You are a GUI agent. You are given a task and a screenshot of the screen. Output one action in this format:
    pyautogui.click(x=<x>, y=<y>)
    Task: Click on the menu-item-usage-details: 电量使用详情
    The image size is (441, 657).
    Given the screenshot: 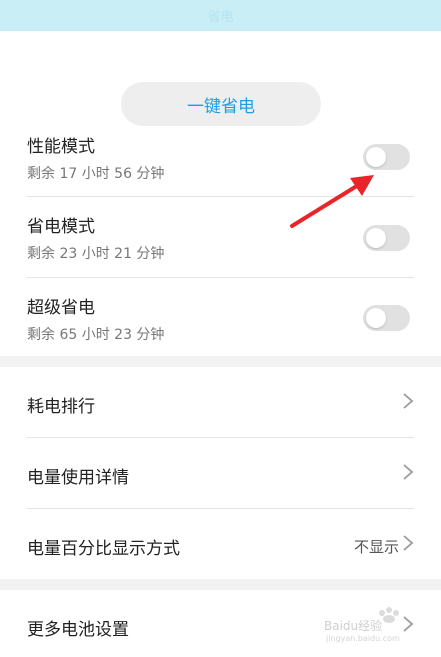 What is the action you would take?
    pyautogui.click(x=220, y=473)
    